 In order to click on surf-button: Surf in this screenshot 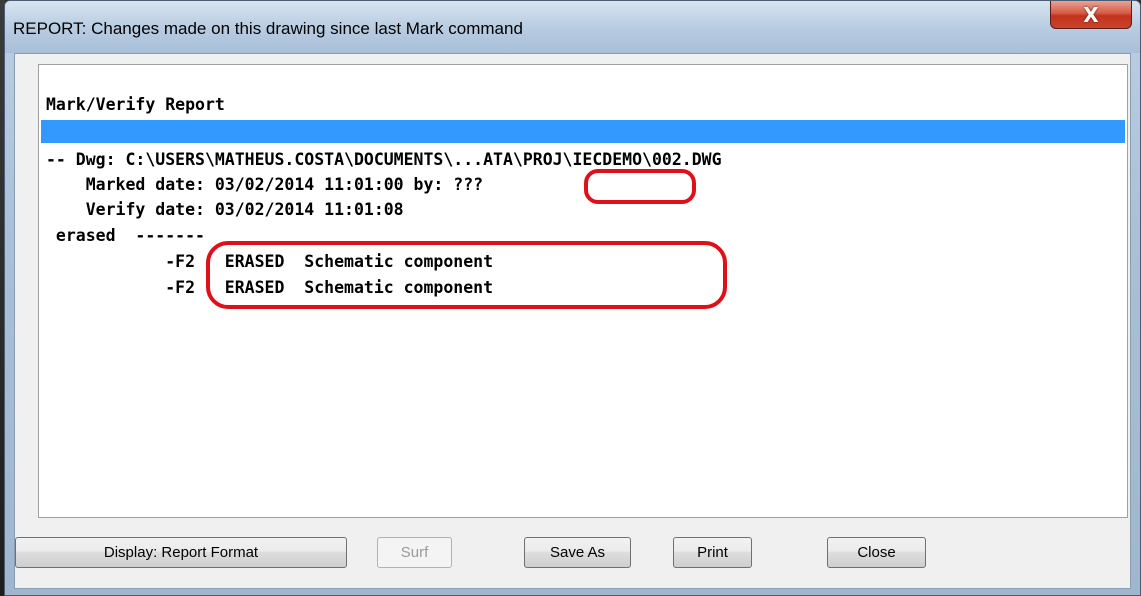, I will do `click(414, 552)`.